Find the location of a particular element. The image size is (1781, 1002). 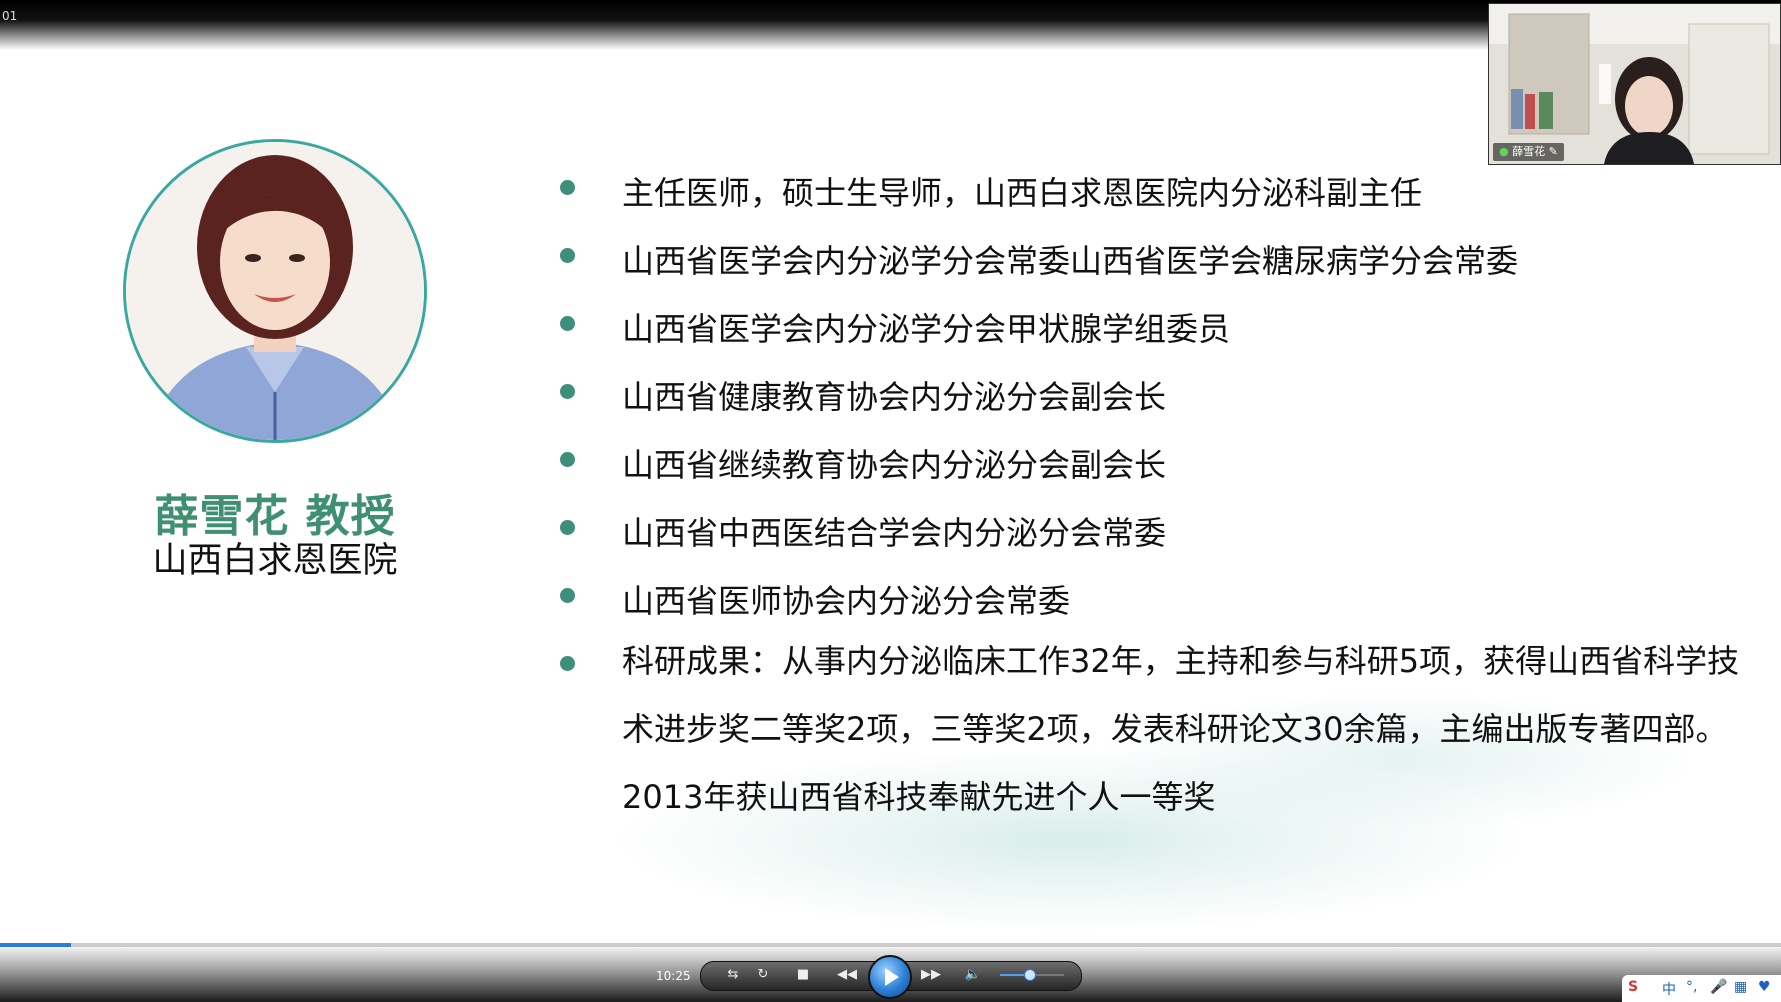

webcam-video is located at coordinates (1634, 84).